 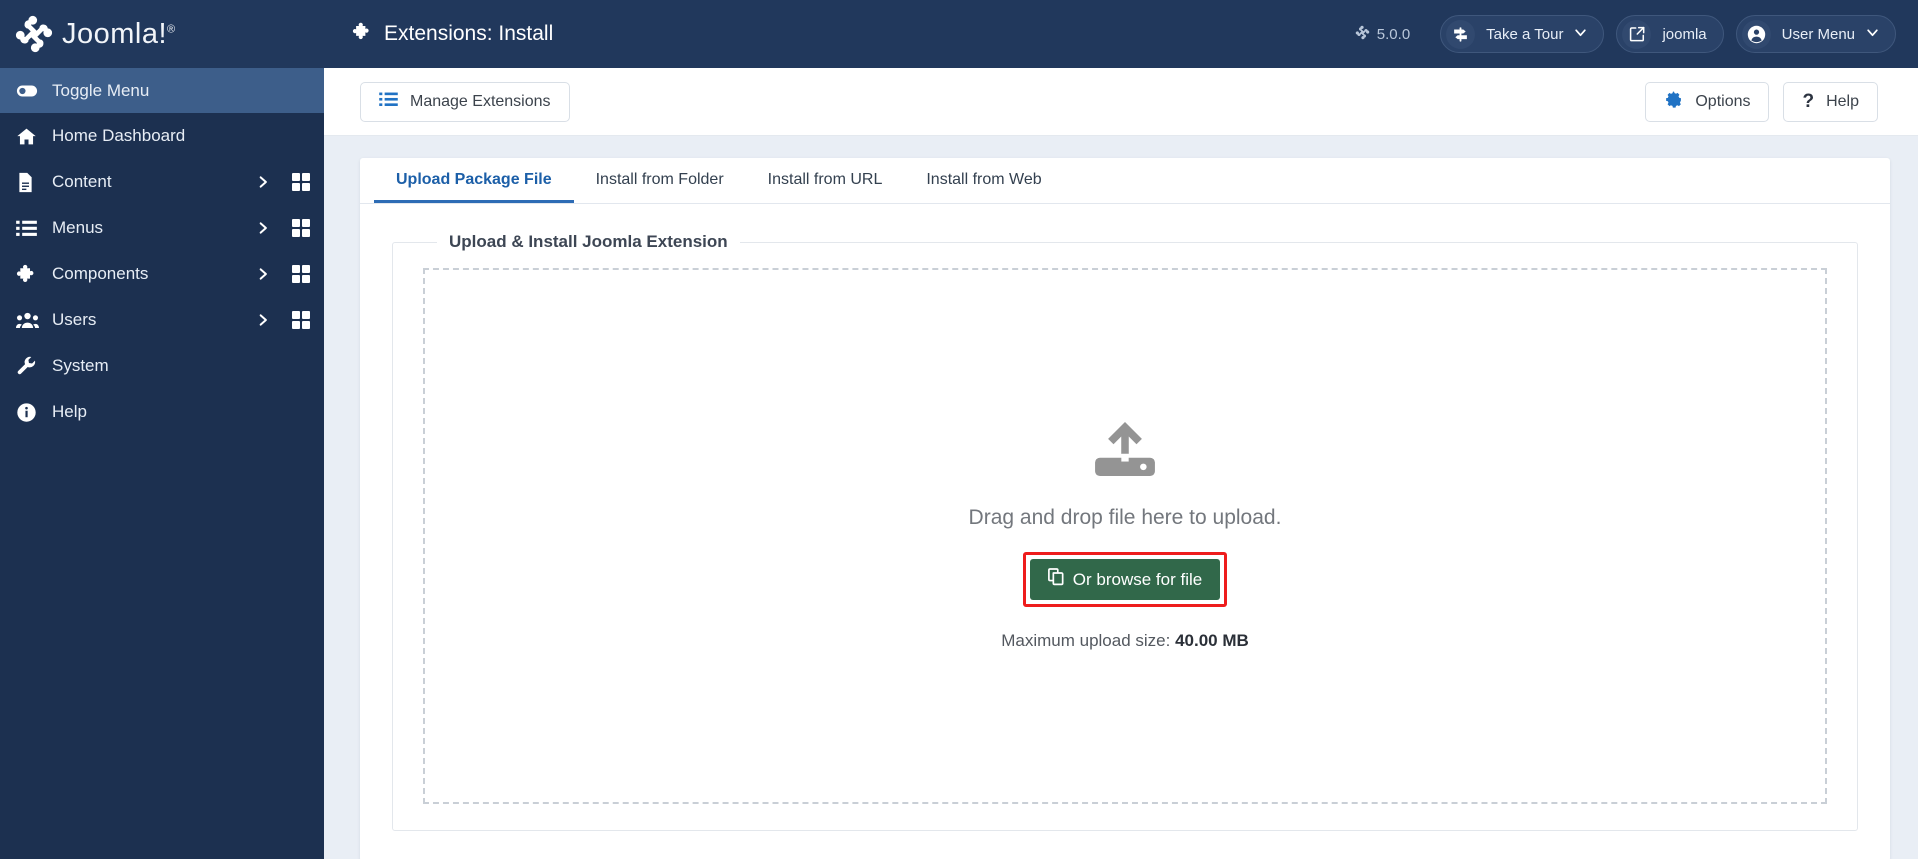 I want to click on brand-logo-area: Joomla!®, so click(x=162, y=34).